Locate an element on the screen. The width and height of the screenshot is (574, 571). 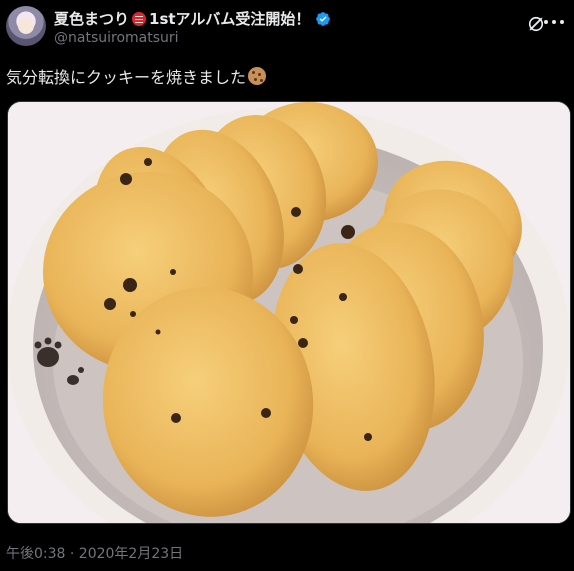
tweet-header: 夏色まつり 1stアルバム受注開始！ @natsuiromatsuri is located at coordinates (285, 29).